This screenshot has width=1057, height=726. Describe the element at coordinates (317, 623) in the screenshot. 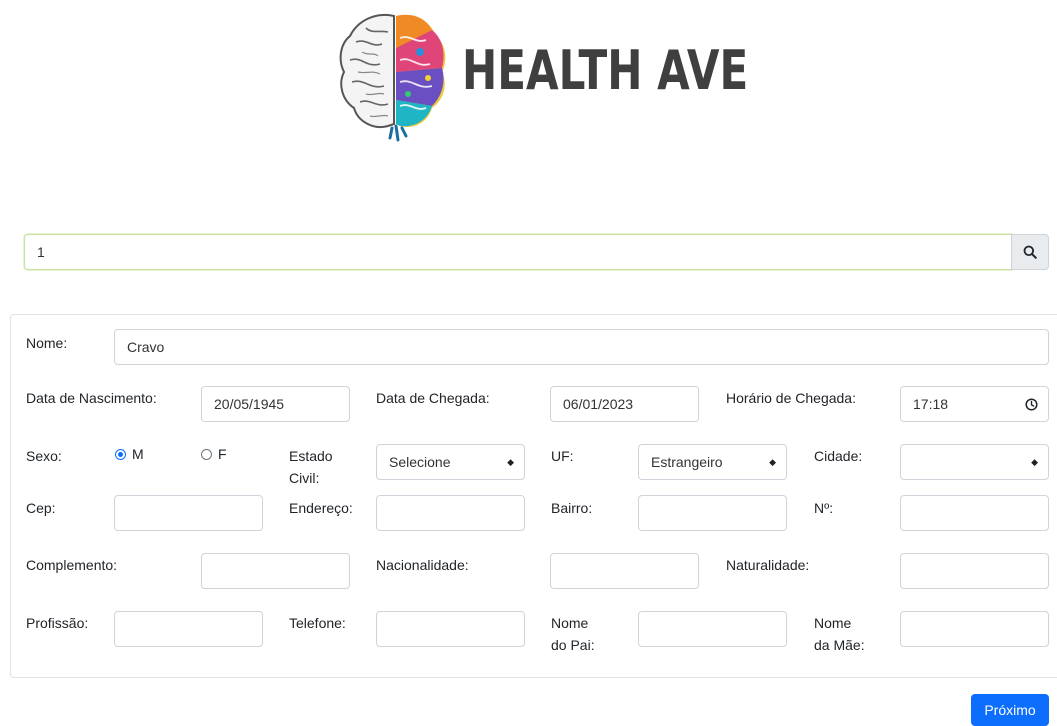

I see `telefone-label: Telefone:` at that location.